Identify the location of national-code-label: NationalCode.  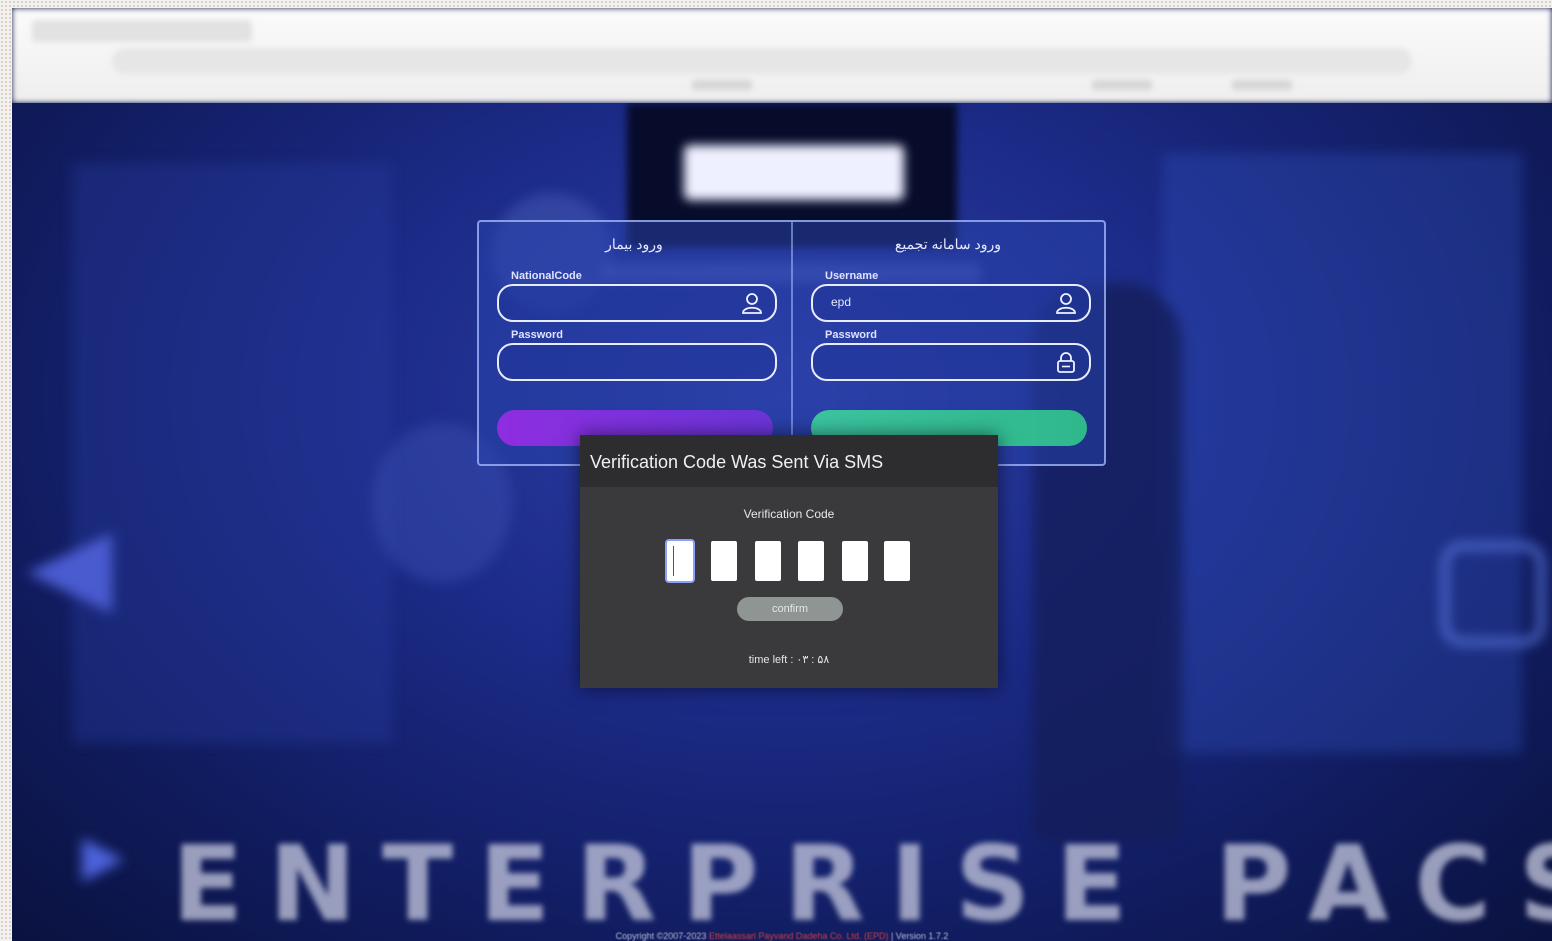
(546, 276).